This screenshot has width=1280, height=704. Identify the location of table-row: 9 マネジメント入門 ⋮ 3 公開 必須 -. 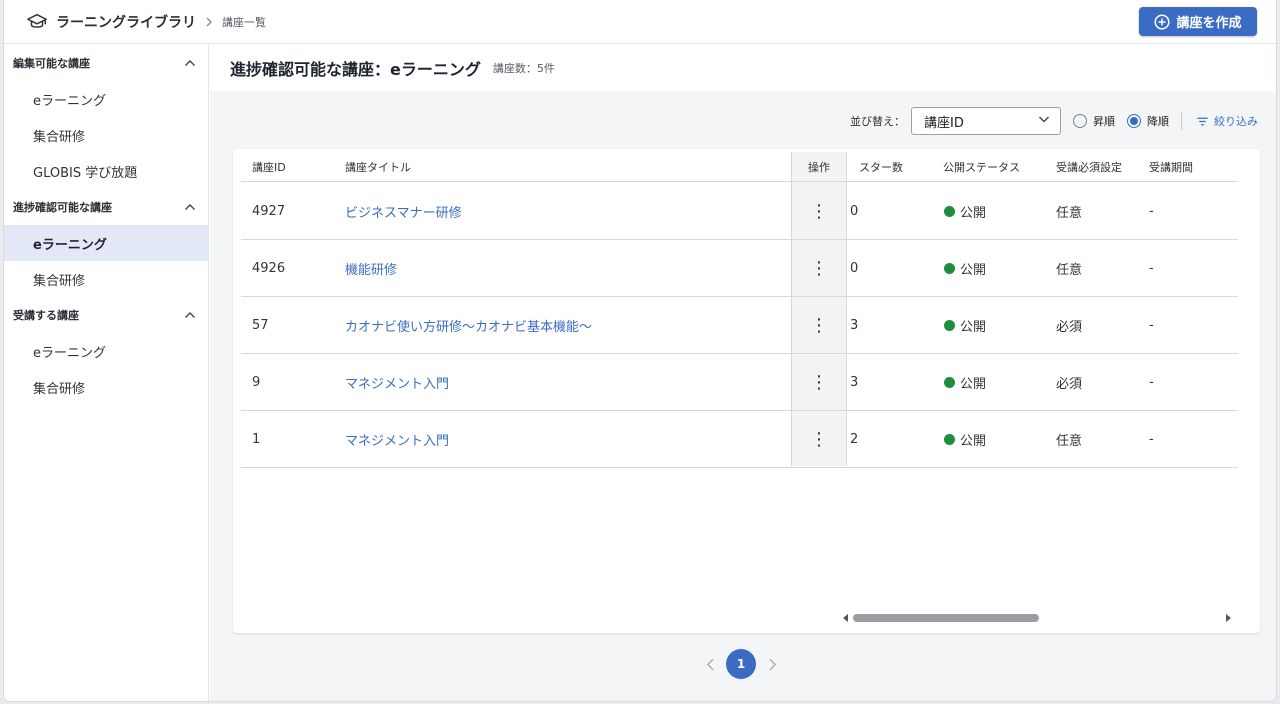
(739, 382).